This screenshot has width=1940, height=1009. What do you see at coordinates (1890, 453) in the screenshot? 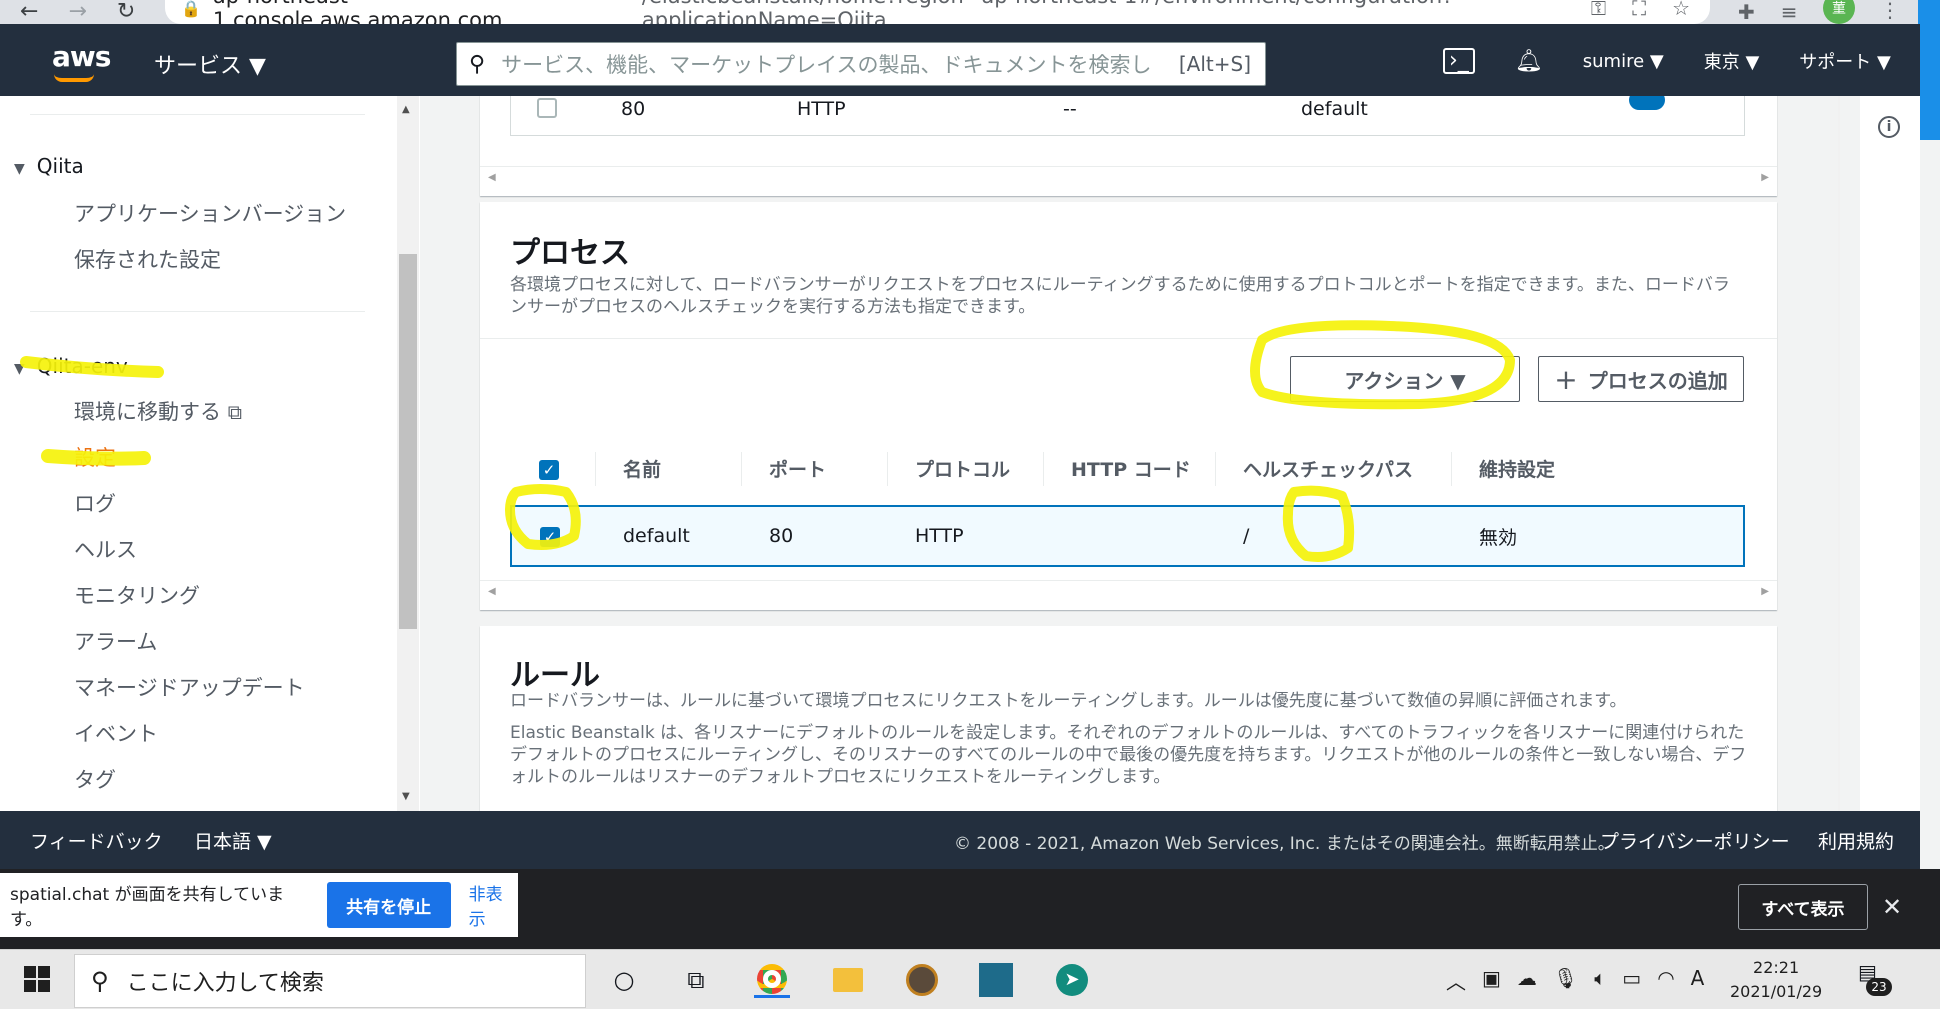
I see `right-panel` at bounding box center [1890, 453].